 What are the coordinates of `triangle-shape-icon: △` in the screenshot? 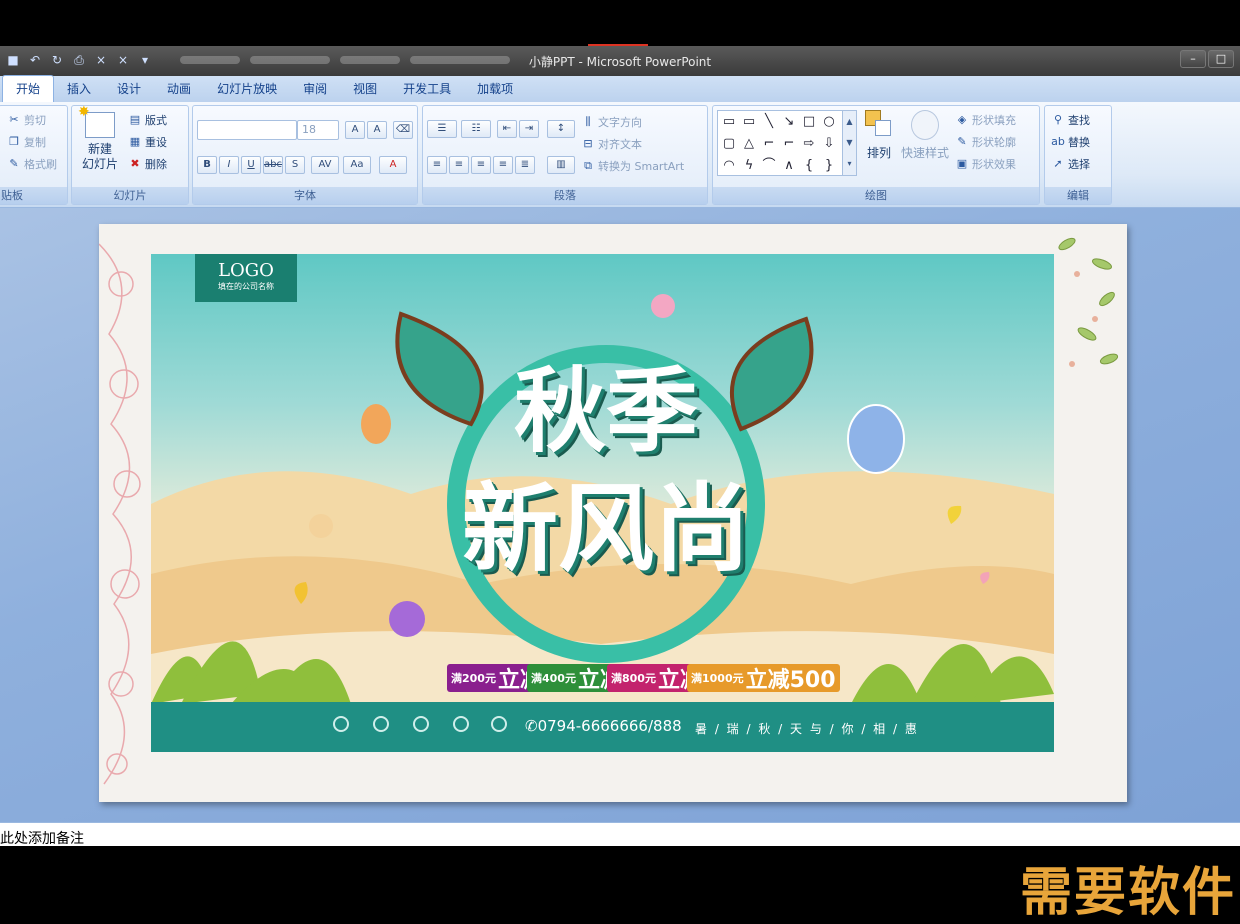 It's located at (749, 144).